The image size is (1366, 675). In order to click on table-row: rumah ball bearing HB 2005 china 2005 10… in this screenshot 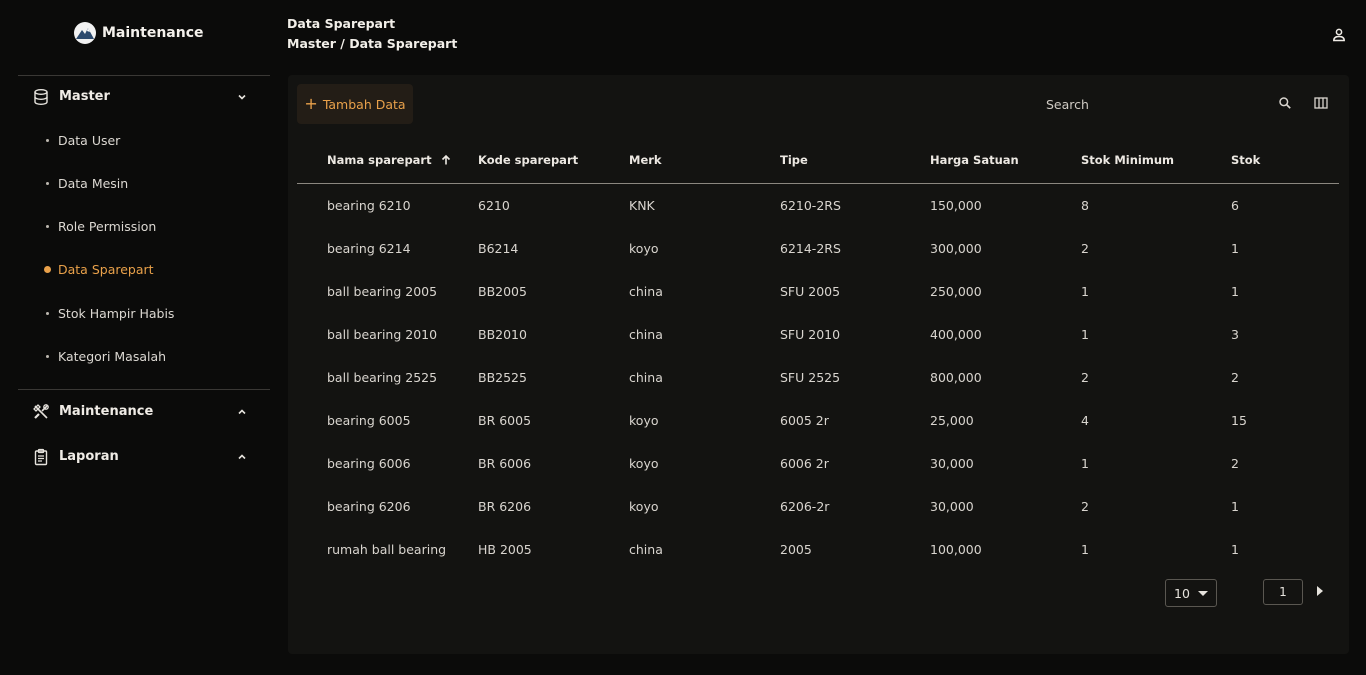, I will do `click(818, 549)`.